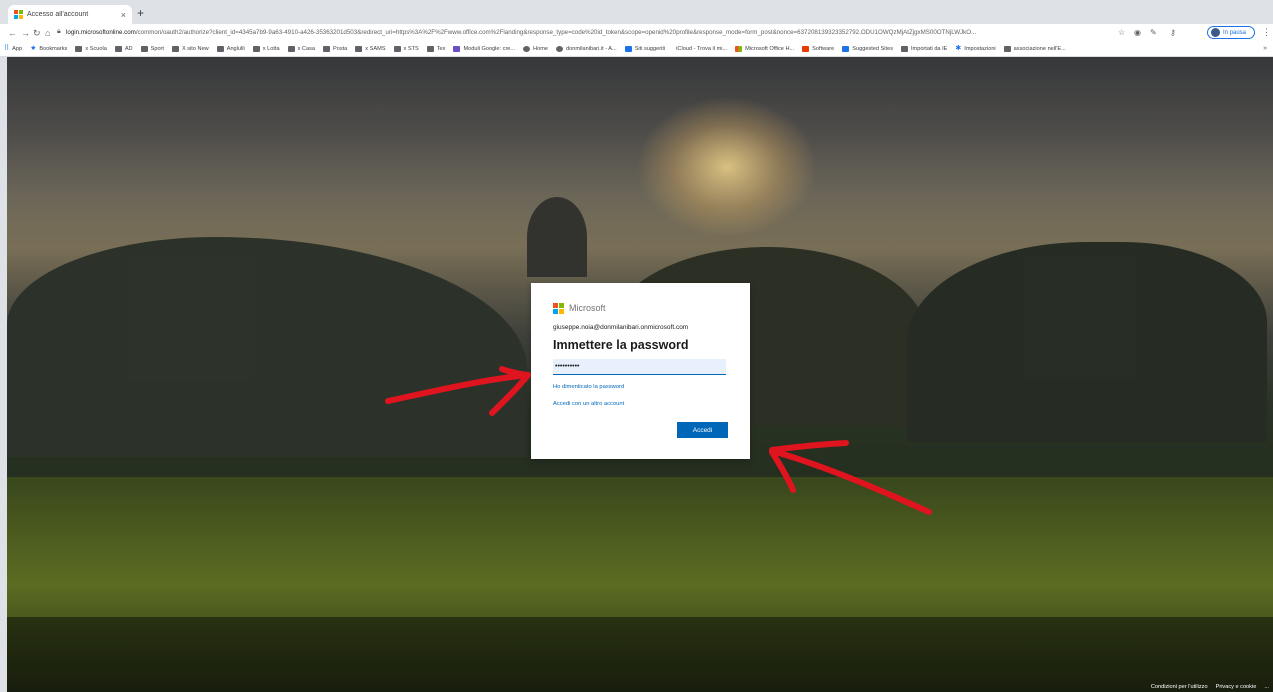 This screenshot has width=1273, height=692. I want to click on extension-pen-icon: ✎, so click(1153, 33).